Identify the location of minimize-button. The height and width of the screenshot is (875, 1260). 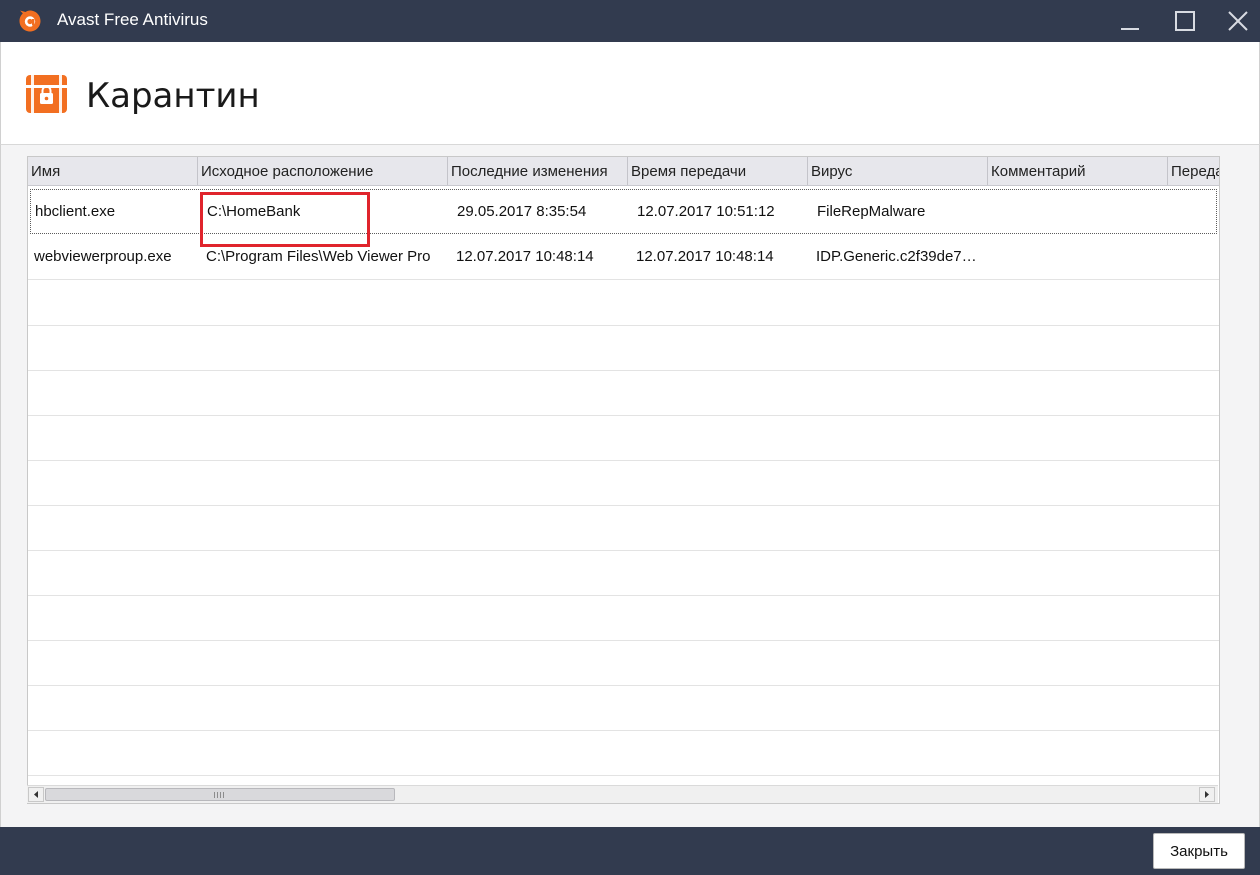
(1130, 21).